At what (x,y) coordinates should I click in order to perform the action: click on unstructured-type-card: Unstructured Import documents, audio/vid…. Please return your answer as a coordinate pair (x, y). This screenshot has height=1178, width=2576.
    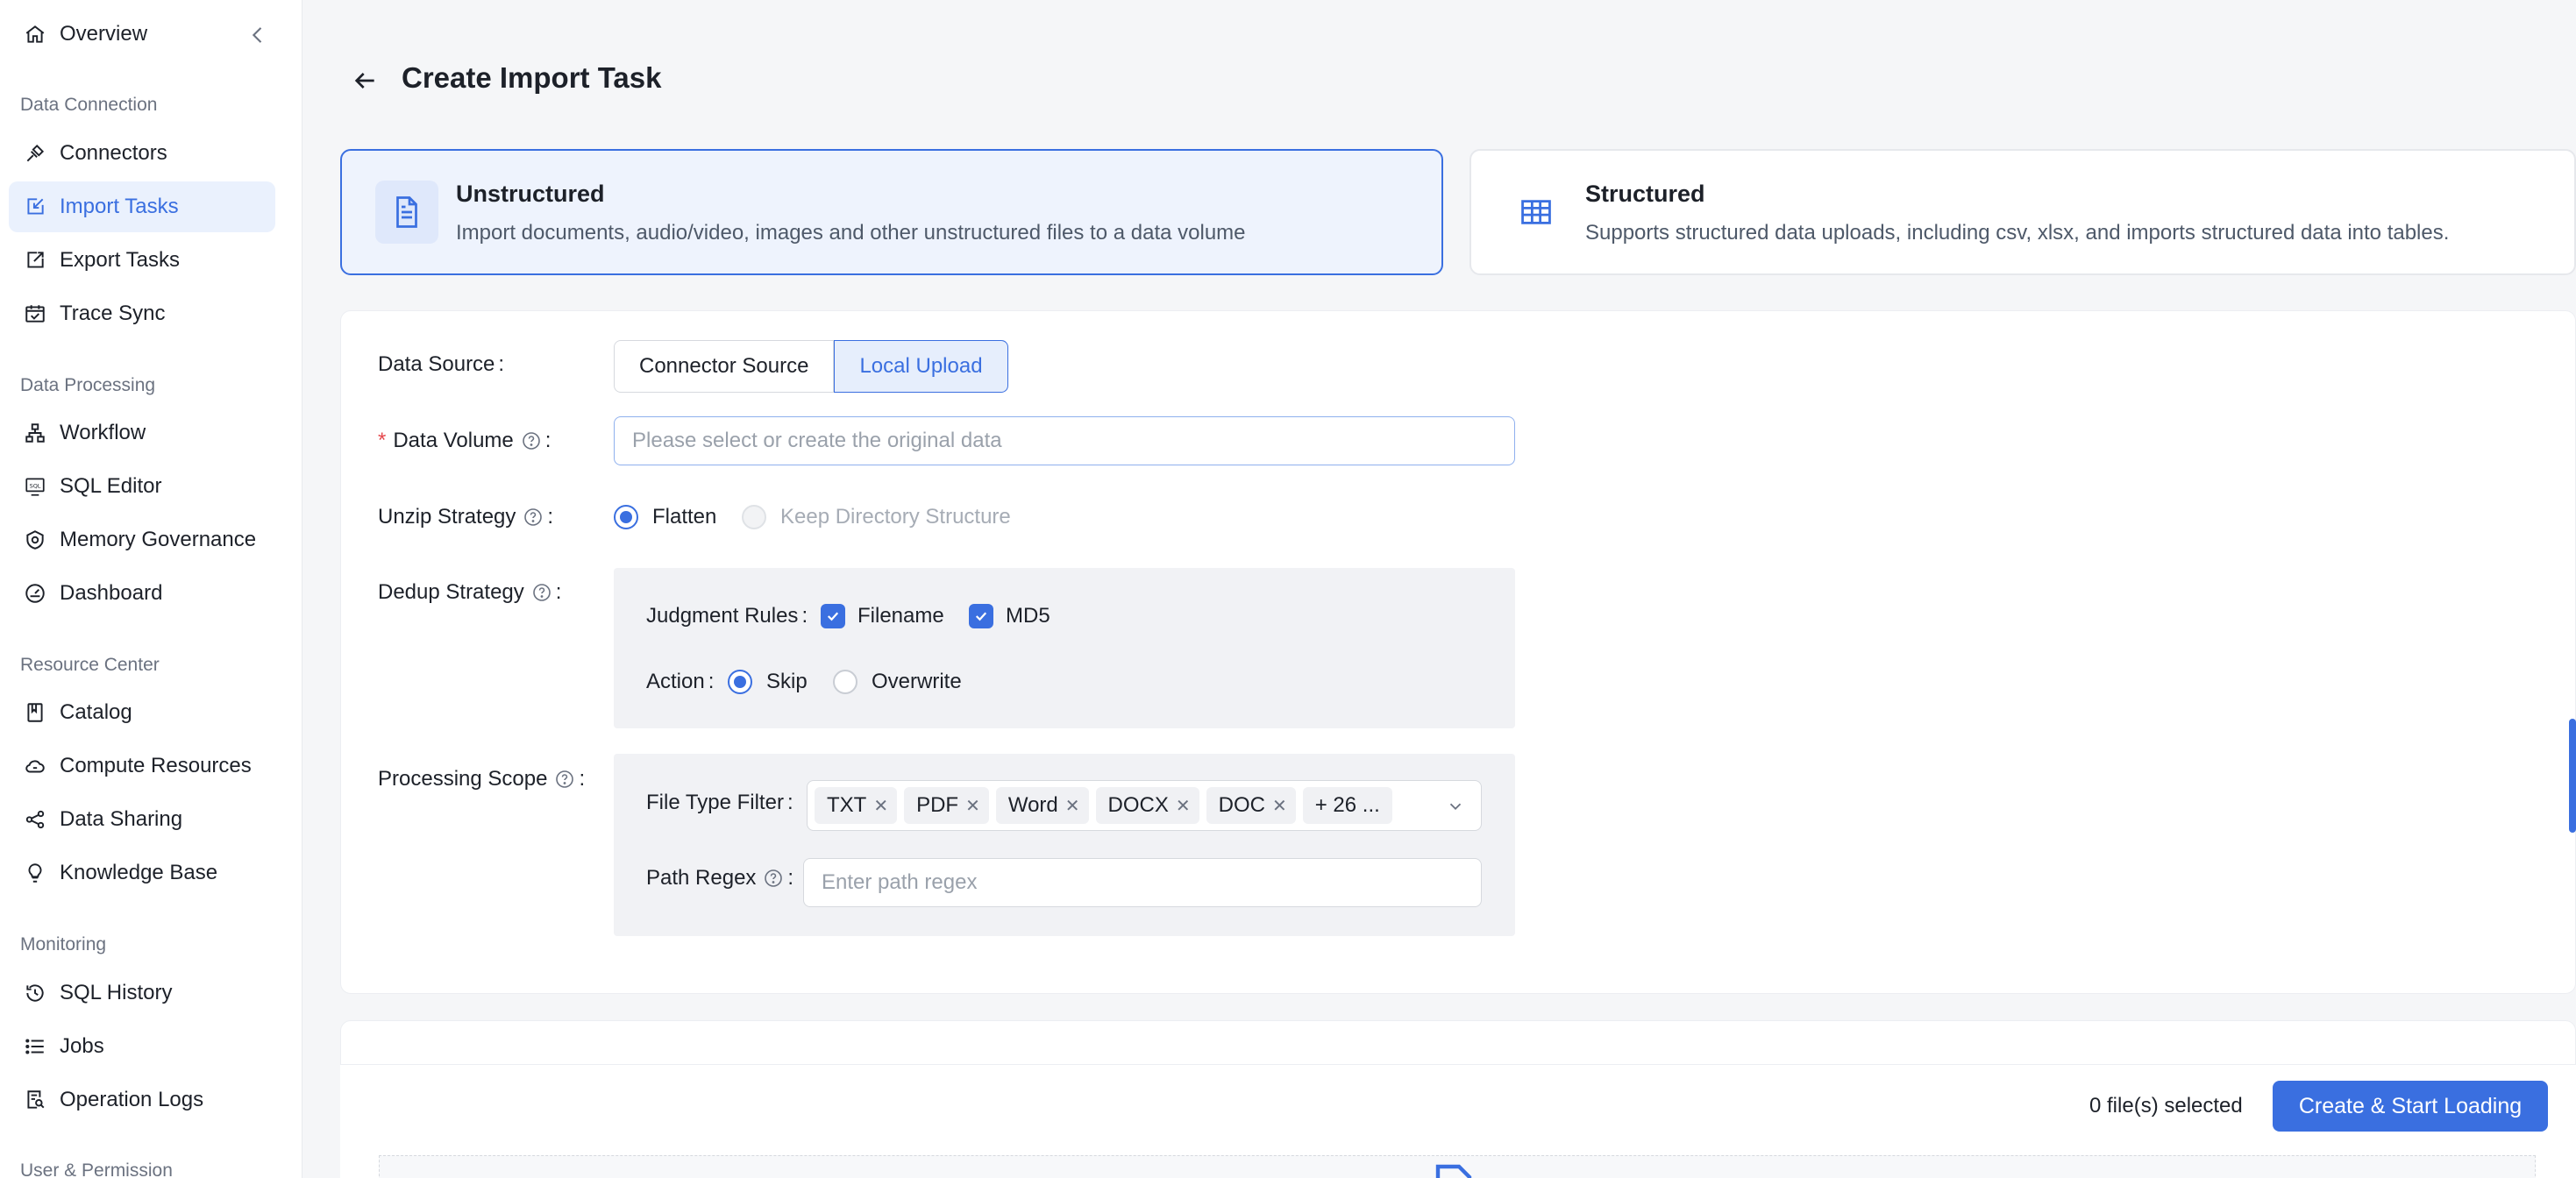
    Looking at the image, I should click on (891, 212).